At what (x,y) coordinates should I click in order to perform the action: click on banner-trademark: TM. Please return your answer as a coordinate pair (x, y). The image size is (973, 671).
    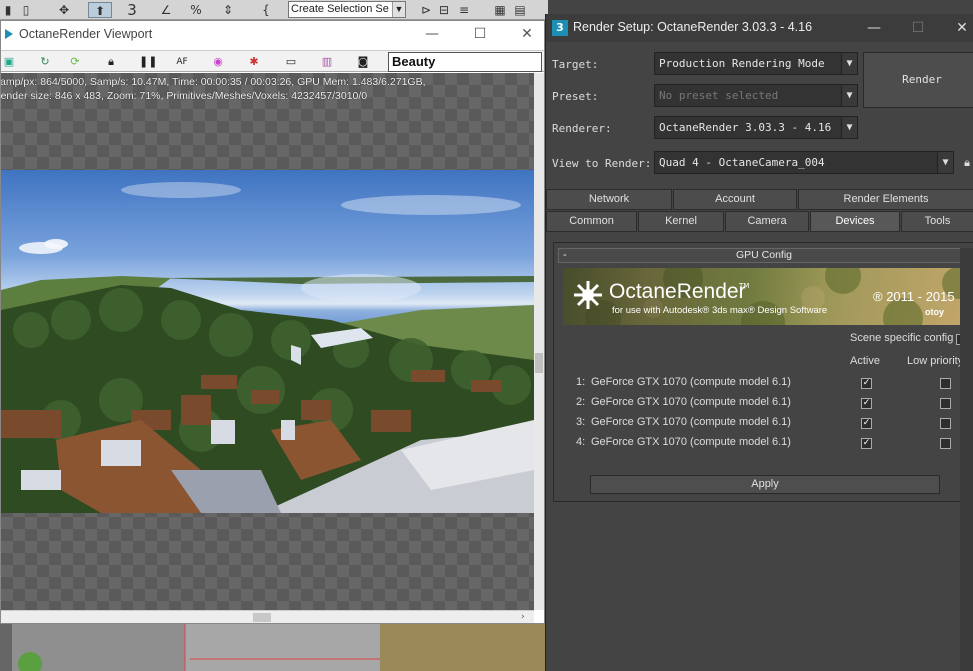
    Looking at the image, I should click on (744, 286).